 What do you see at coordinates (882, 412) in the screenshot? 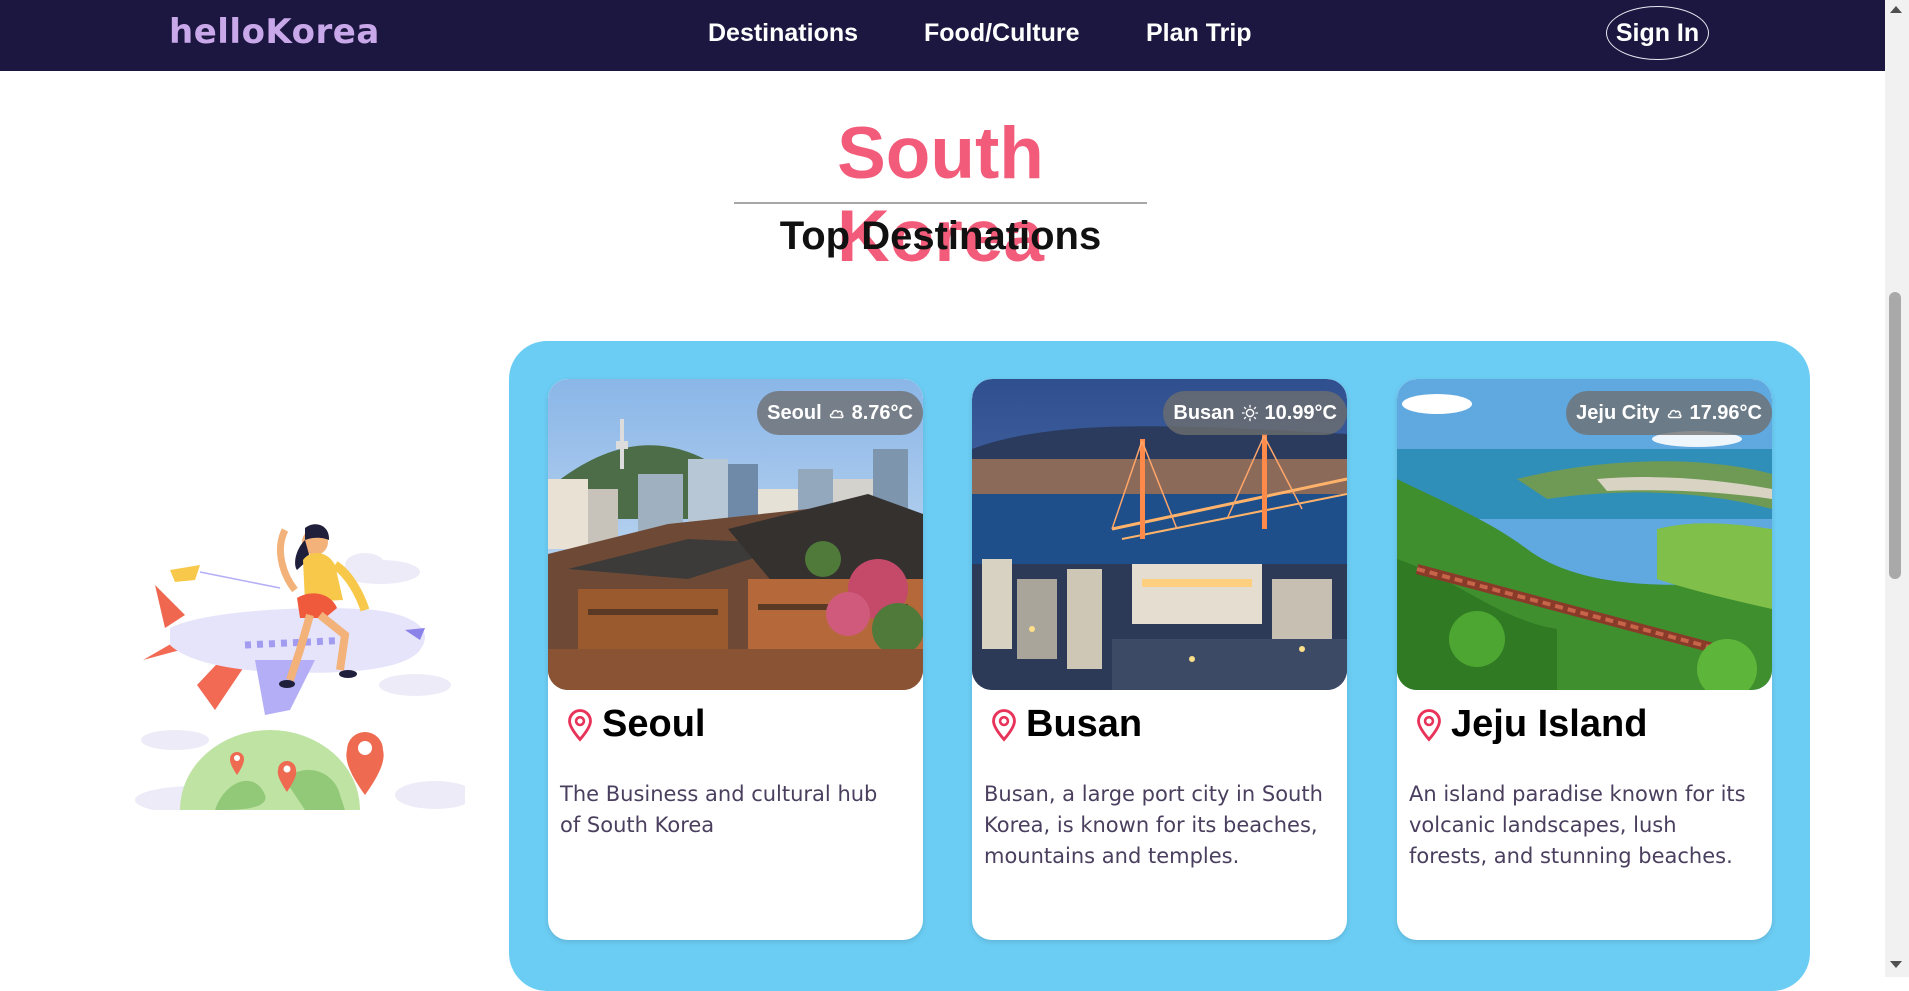
I see `temperature-seoul: 8.76°C` at bounding box center [882, 412].